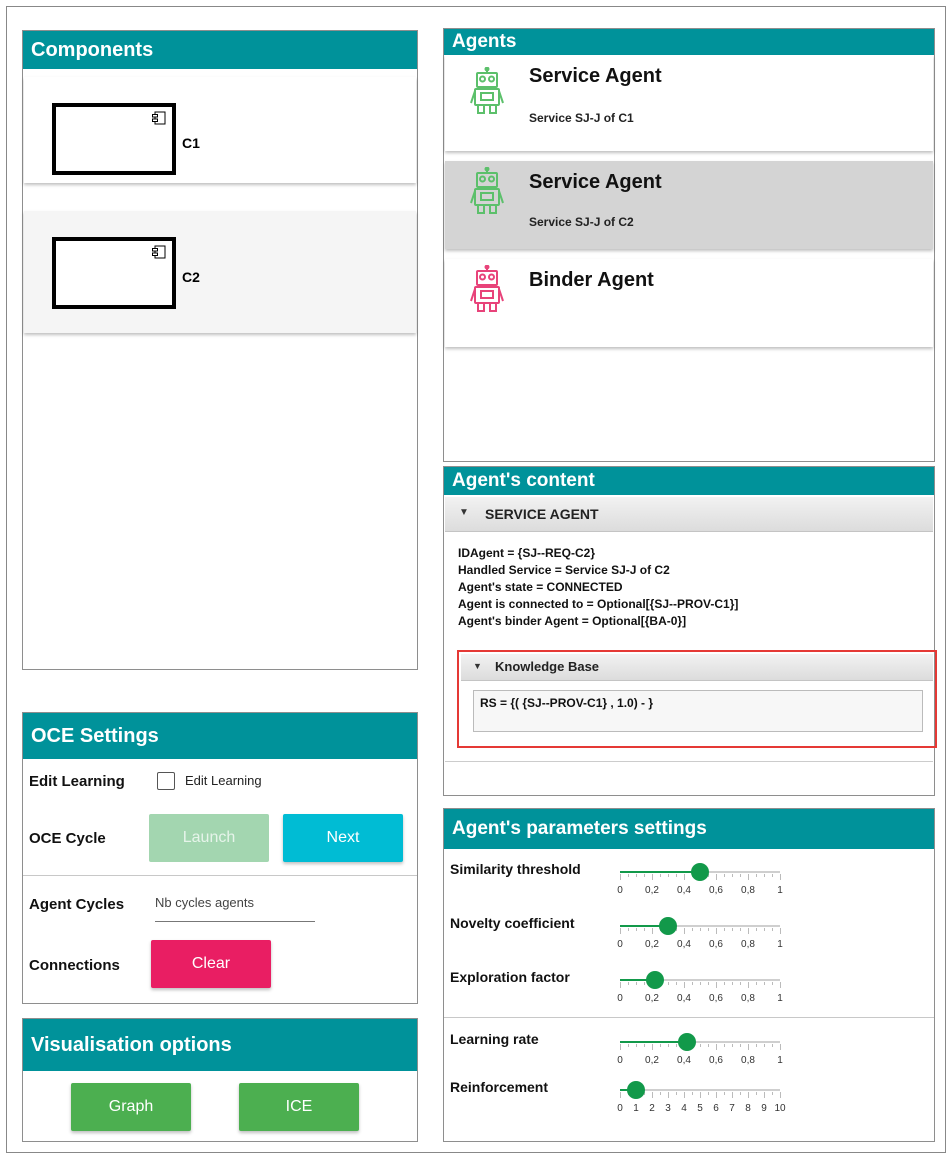  What do you see at coordinates (716, 1108) in the screenshot?
I see `tick-label: 6` at bounding box center [716, 1108].